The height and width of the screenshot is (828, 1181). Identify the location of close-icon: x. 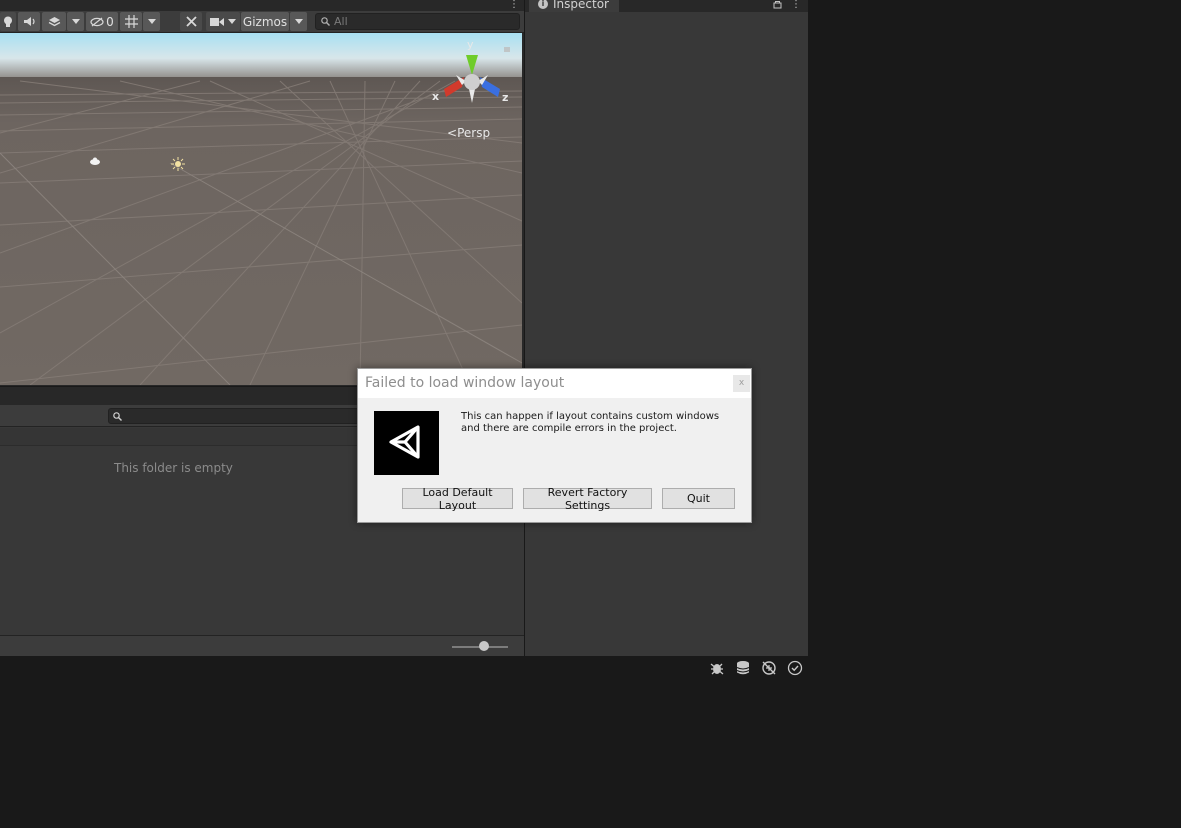
(741, 383).